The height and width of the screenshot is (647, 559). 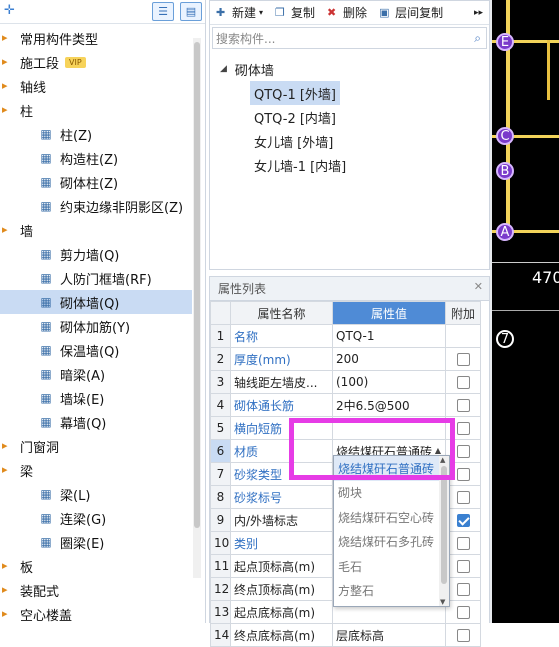 What do you see at coordinates (300, 165) in the screenshot?
I see `component-item: 女儿墙-1 [内墙]` at bounding box center [300, 165].